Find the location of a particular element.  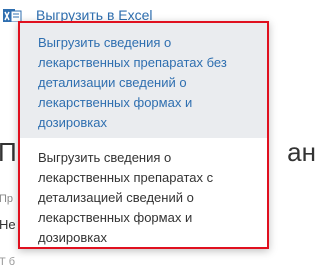

bottom-text: Т б is located at coordinates (8, 260).